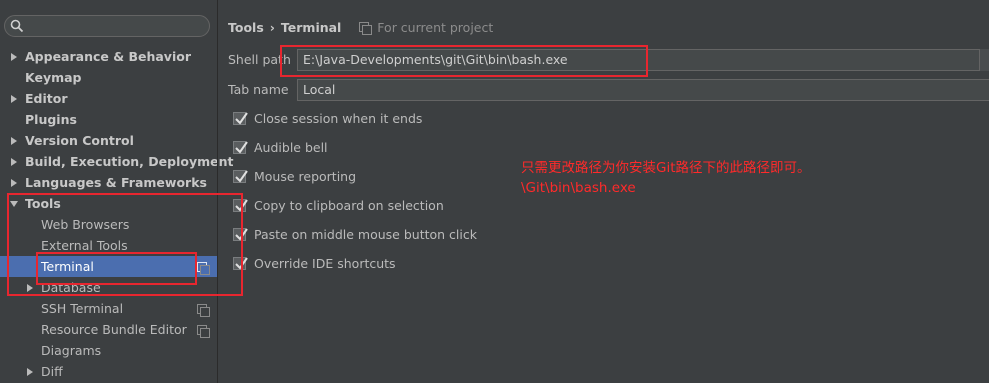 The image size is (989, 383). I want to click on sidebar-item-diagrams: Diagrams, so click(71, 350).